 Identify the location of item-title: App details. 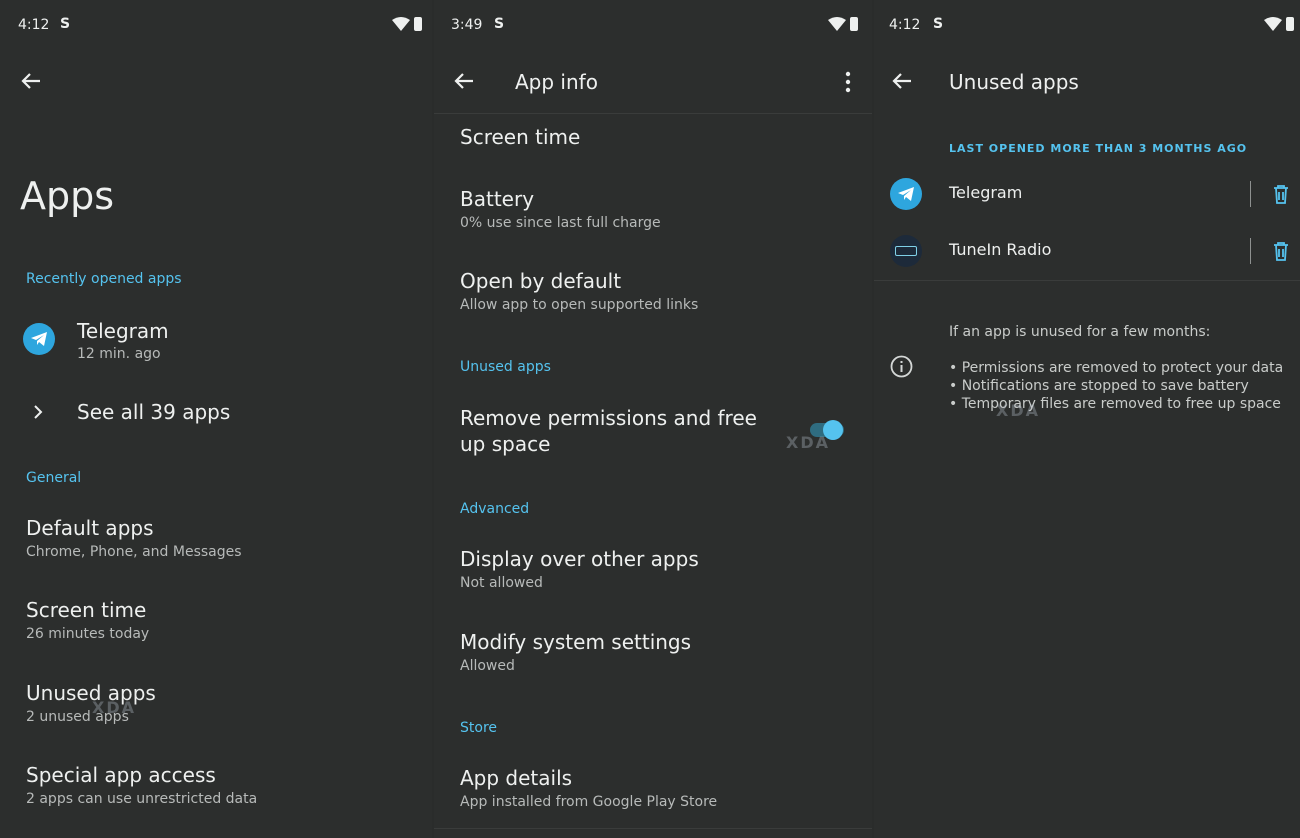
(516, 778).